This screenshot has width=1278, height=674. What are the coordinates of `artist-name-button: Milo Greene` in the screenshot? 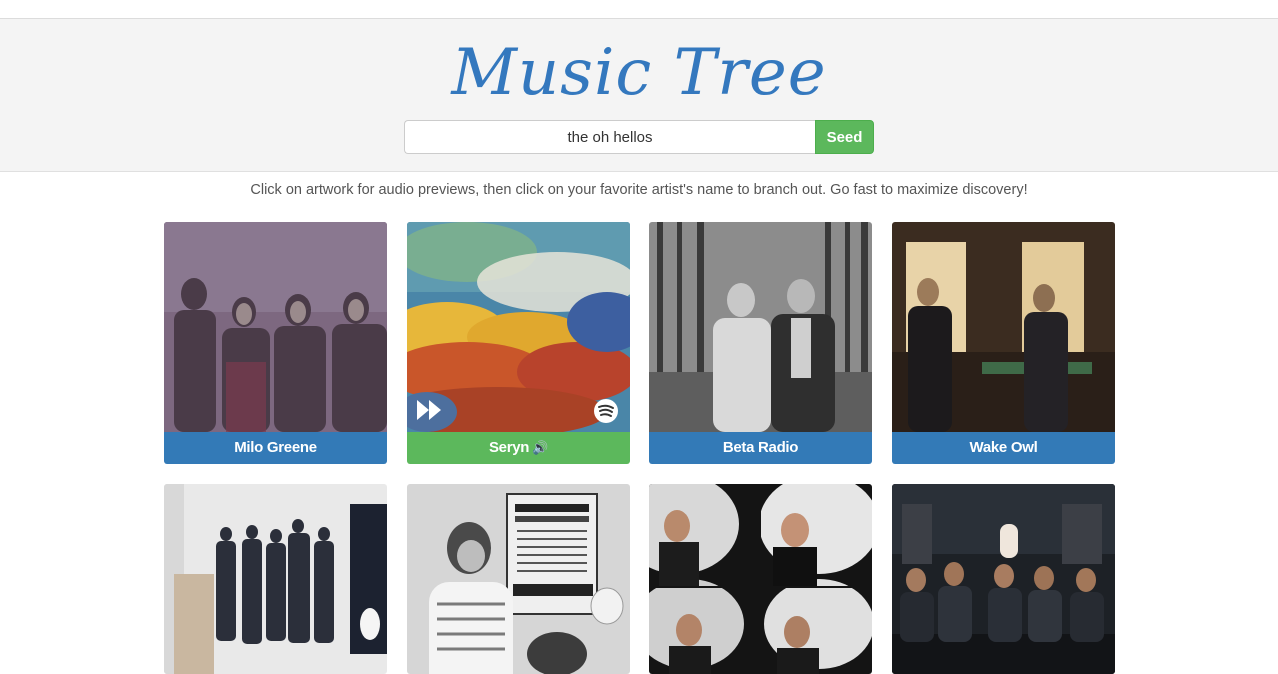 It's located at (275, 448).